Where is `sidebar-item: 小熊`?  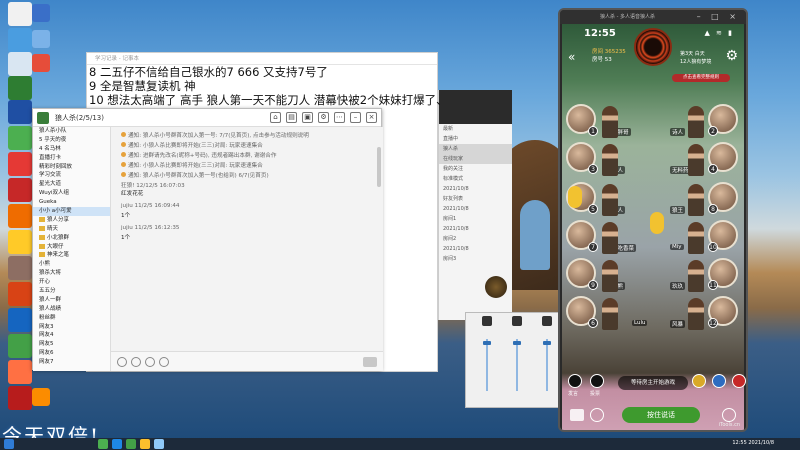
sidebar-item: 小熊 is located at coordinates (71, 264).